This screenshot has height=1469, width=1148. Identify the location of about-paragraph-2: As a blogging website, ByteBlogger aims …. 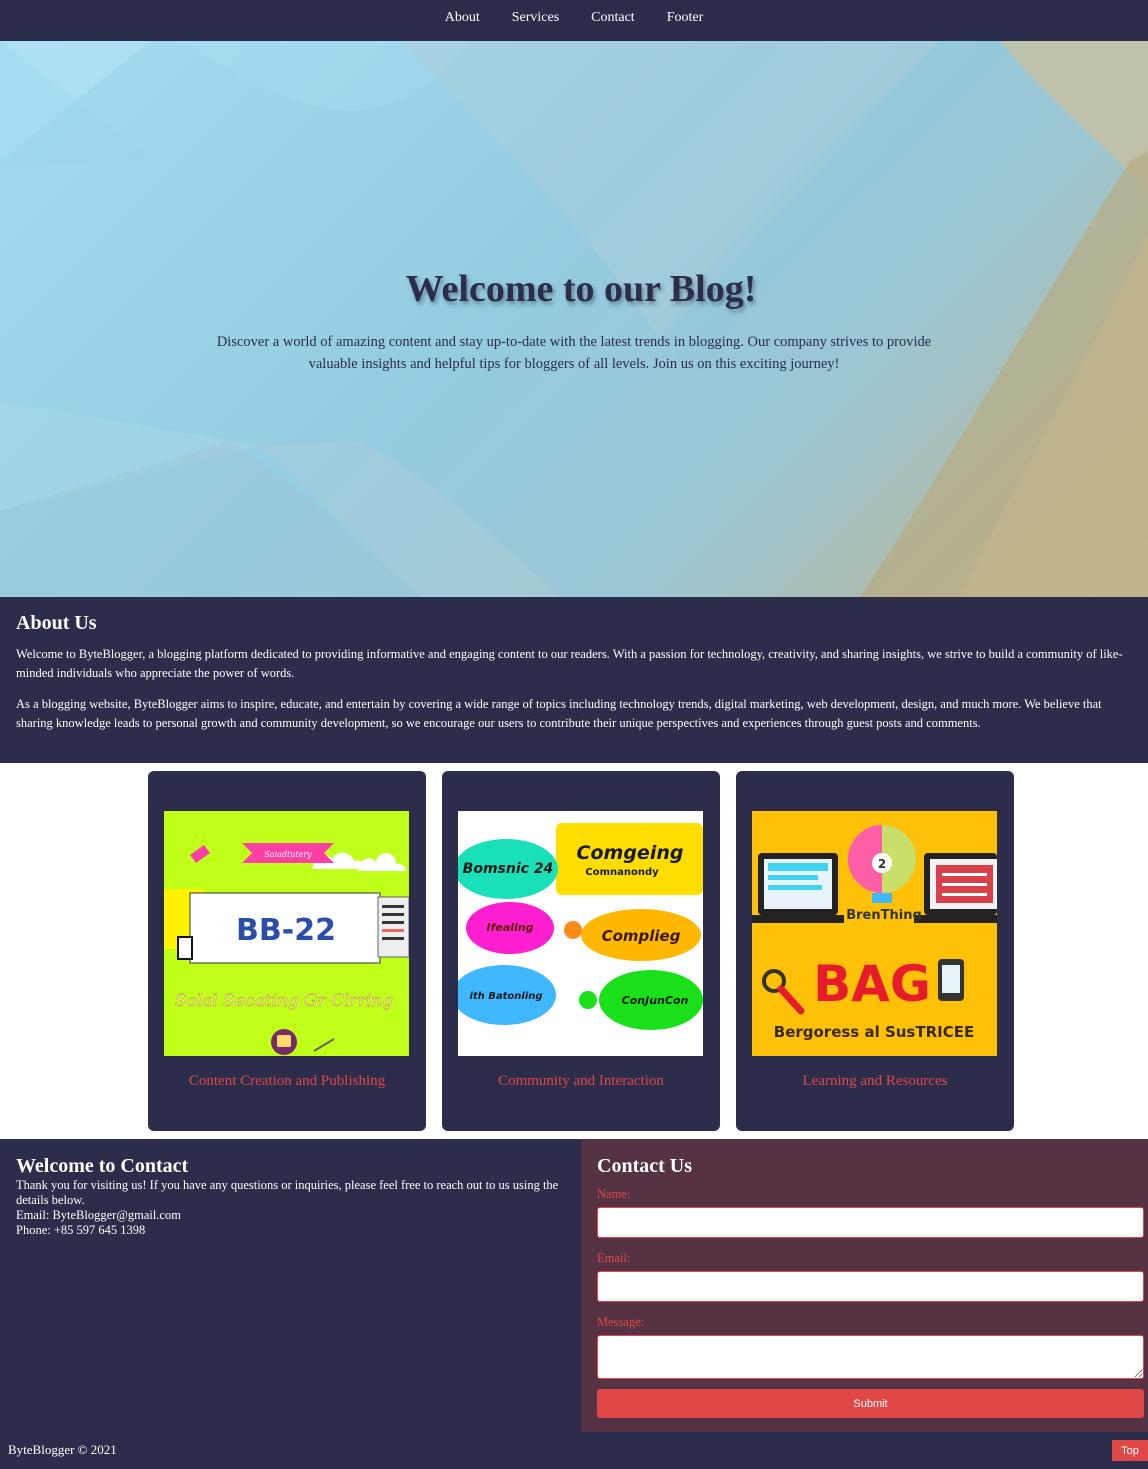
(559, 713).